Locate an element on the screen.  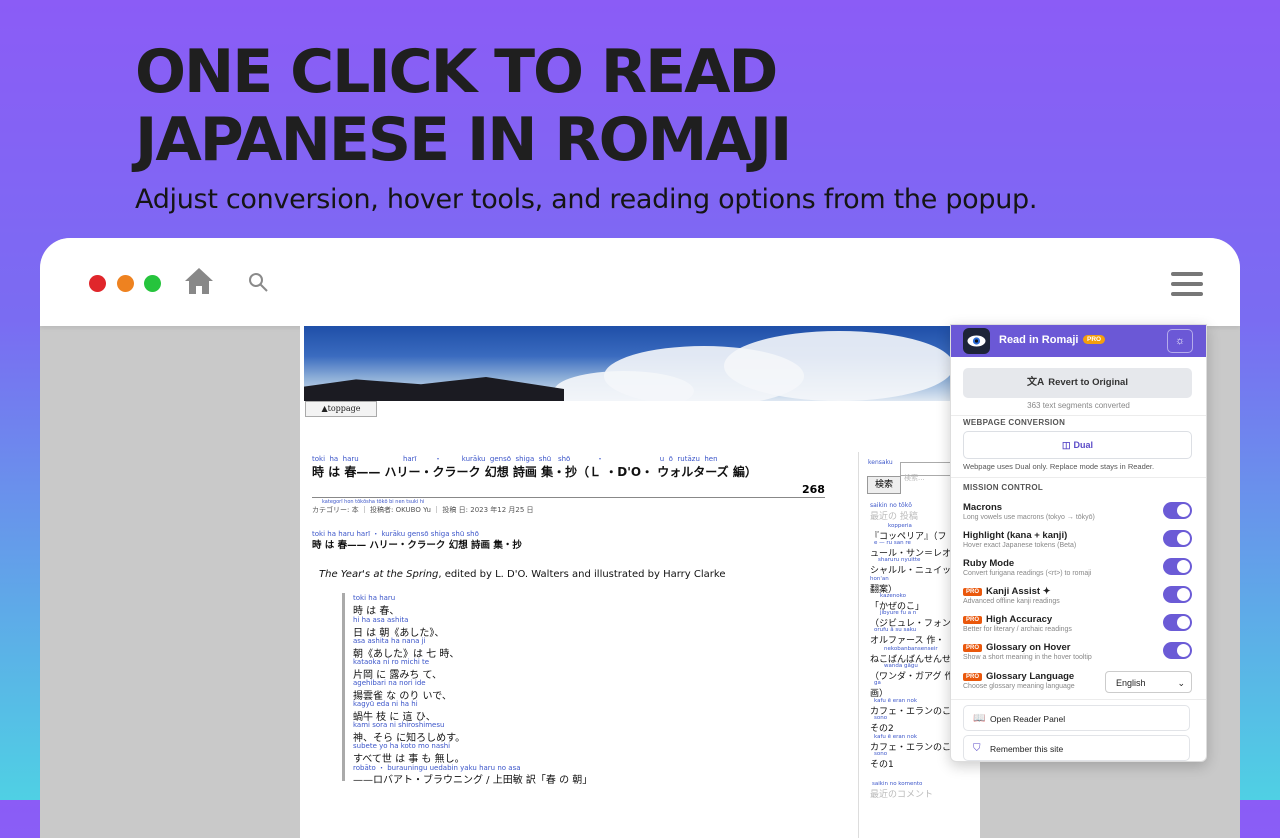
settings-button: ☼ is located at coordinates (1180, 341).